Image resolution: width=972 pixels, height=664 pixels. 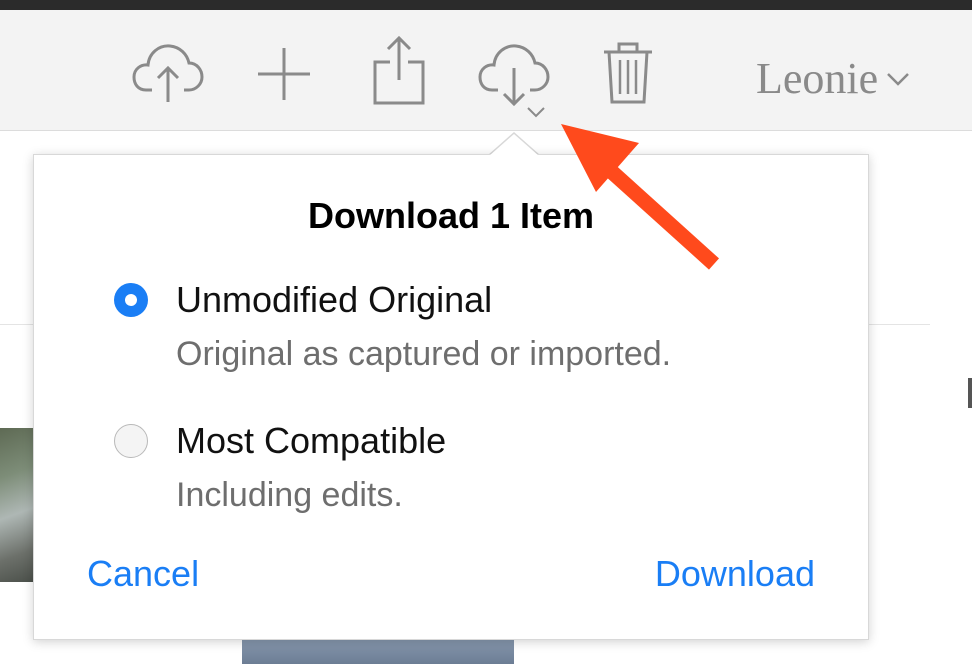 I want to click on chevron-down-icon, so click(x=898, y=79).